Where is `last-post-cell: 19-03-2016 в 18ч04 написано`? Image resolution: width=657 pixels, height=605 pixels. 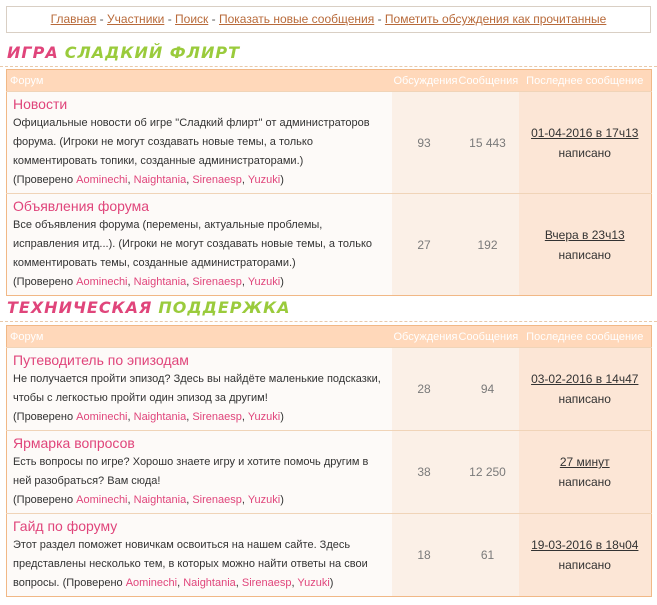
last-post-cell: 19-03-2016 в 18ч04 написано is located at coordinates (585, 555).